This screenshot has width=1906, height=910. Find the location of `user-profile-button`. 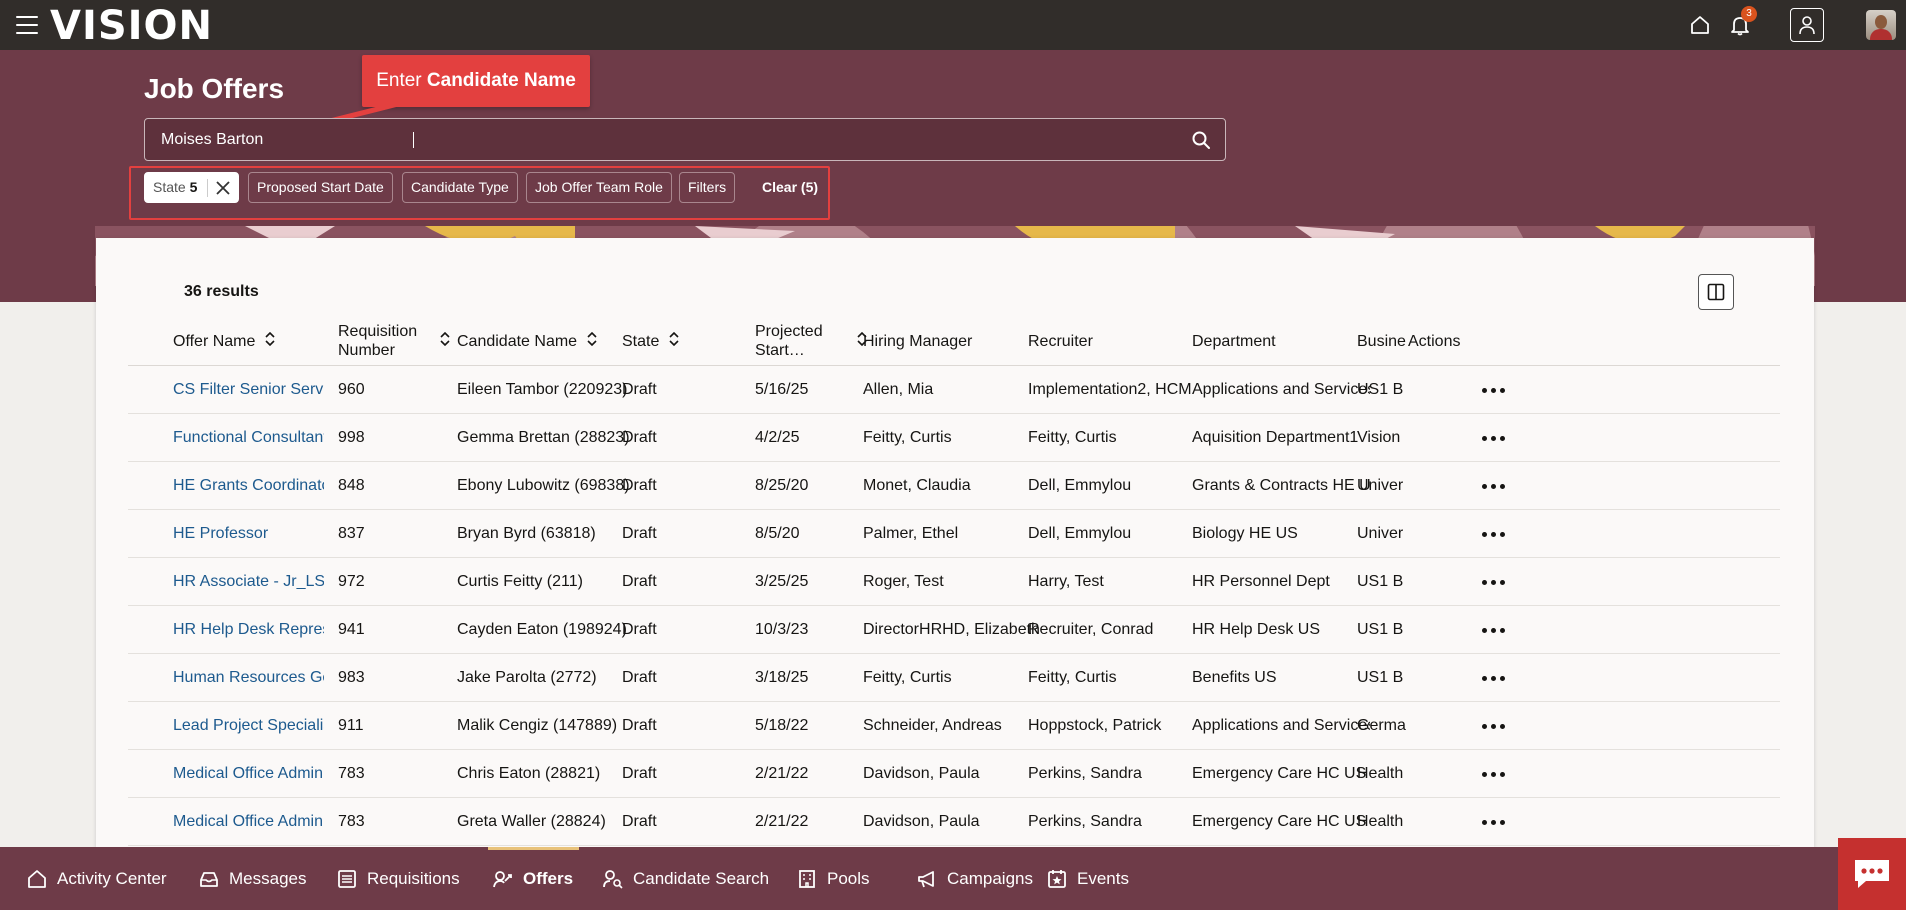

user-profile-button is located at coordinates (1807, 25).